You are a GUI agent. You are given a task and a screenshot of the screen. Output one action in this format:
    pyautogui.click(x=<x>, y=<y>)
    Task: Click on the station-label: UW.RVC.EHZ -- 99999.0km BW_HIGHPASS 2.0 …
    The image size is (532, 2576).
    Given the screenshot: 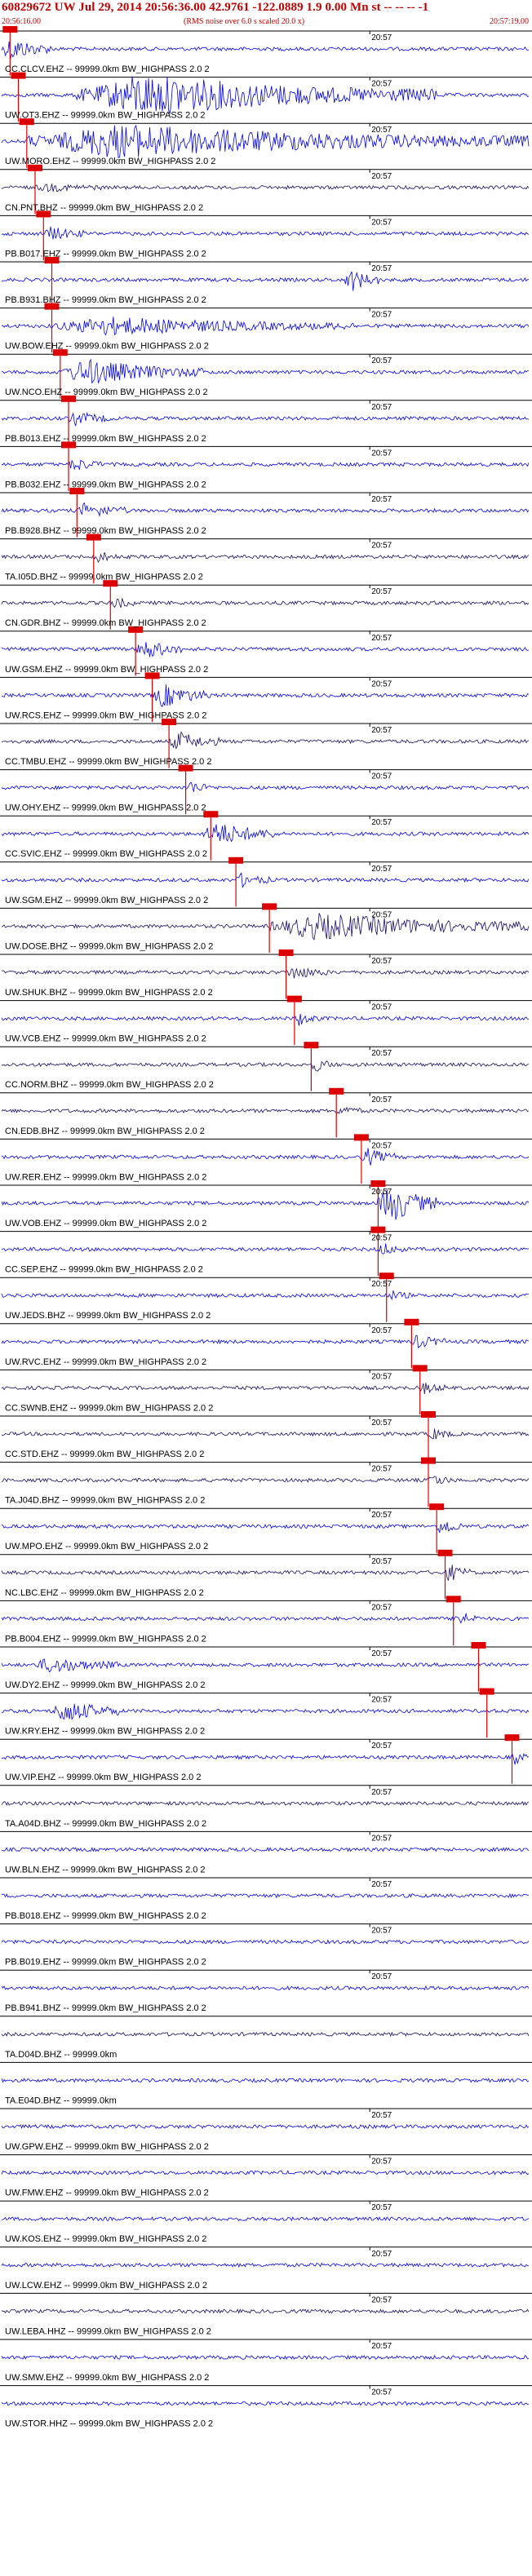 What is the action you would take?
    pyautogui.click(x=105, y=1362)
    